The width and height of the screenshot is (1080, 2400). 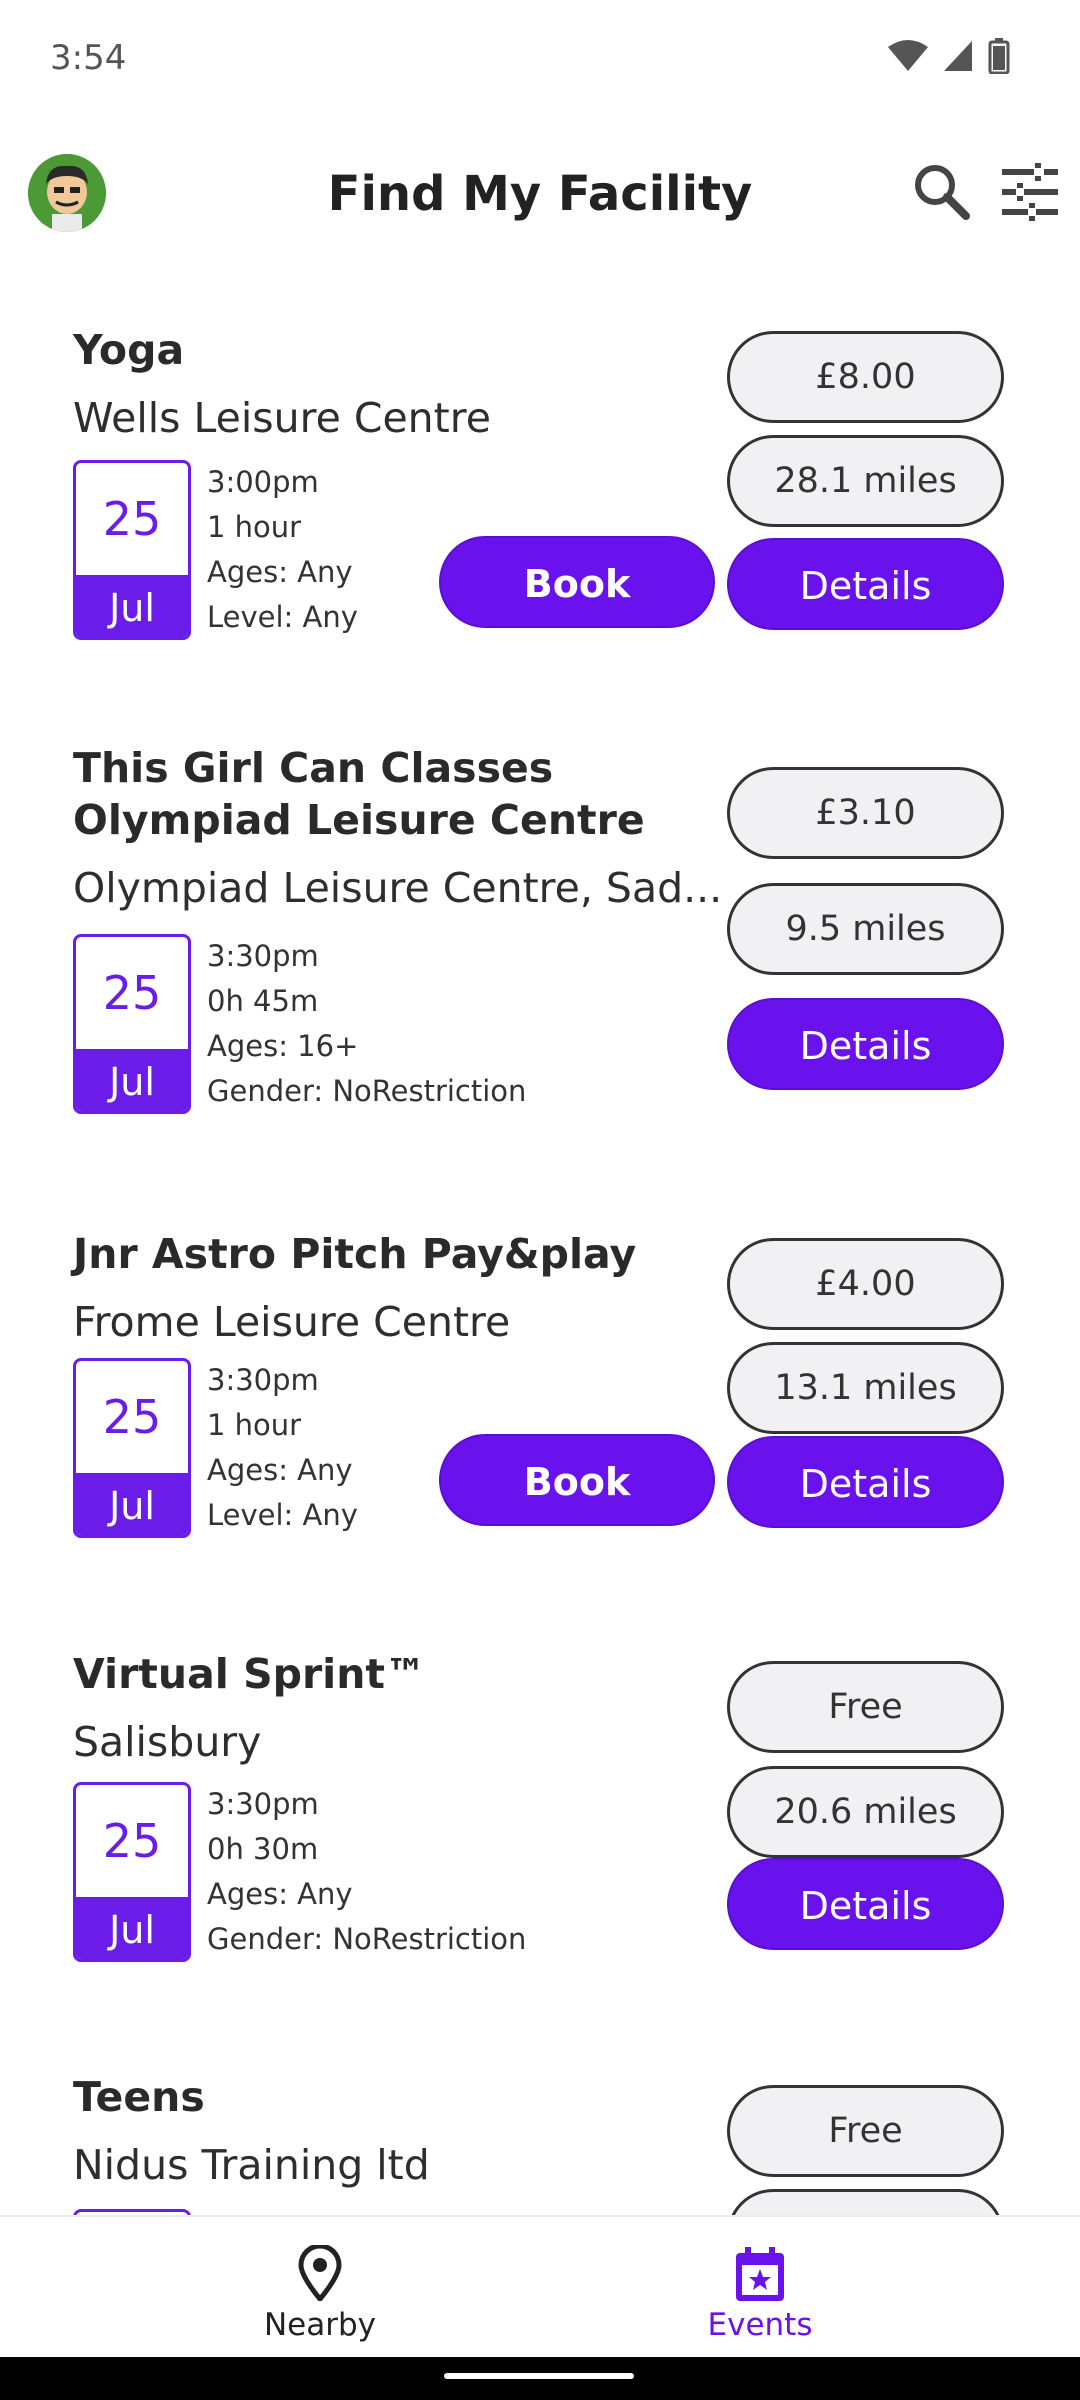 I want to click on tune-icon, so click(x=1030, y=192).